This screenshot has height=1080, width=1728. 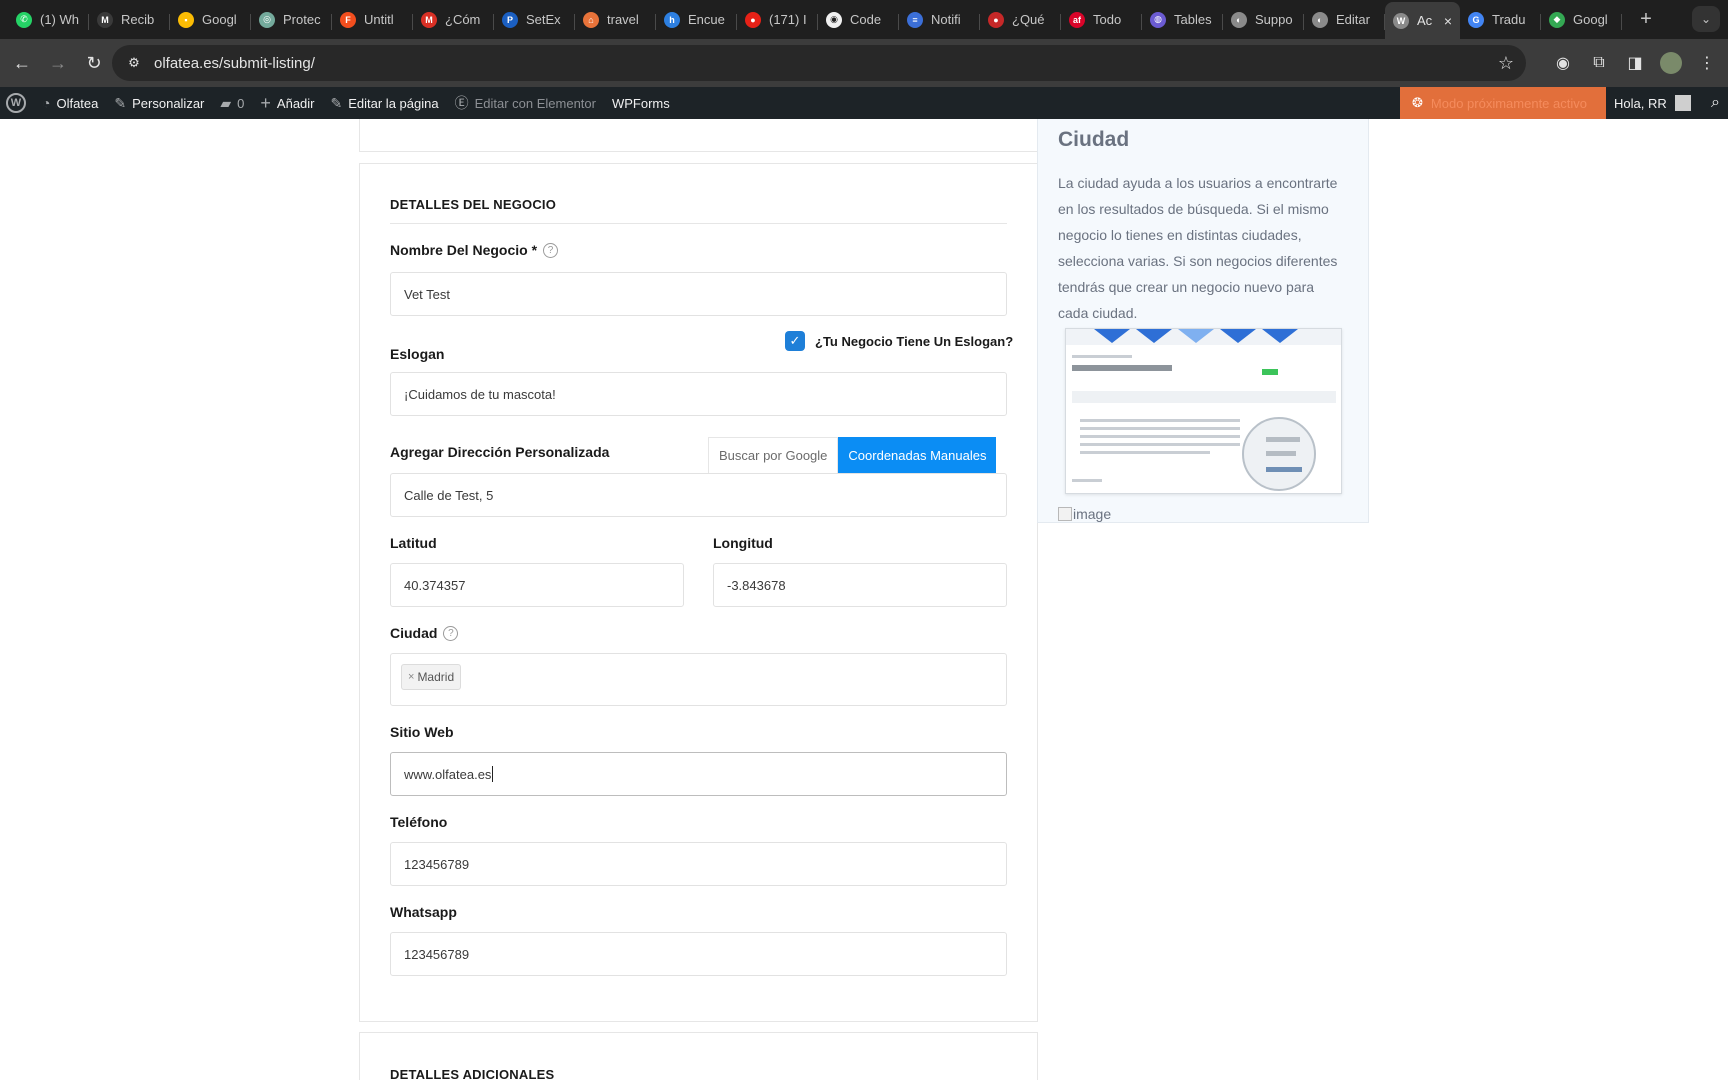 I want to click on browser-tab: ◉ Code, so click(x=858, y=20).